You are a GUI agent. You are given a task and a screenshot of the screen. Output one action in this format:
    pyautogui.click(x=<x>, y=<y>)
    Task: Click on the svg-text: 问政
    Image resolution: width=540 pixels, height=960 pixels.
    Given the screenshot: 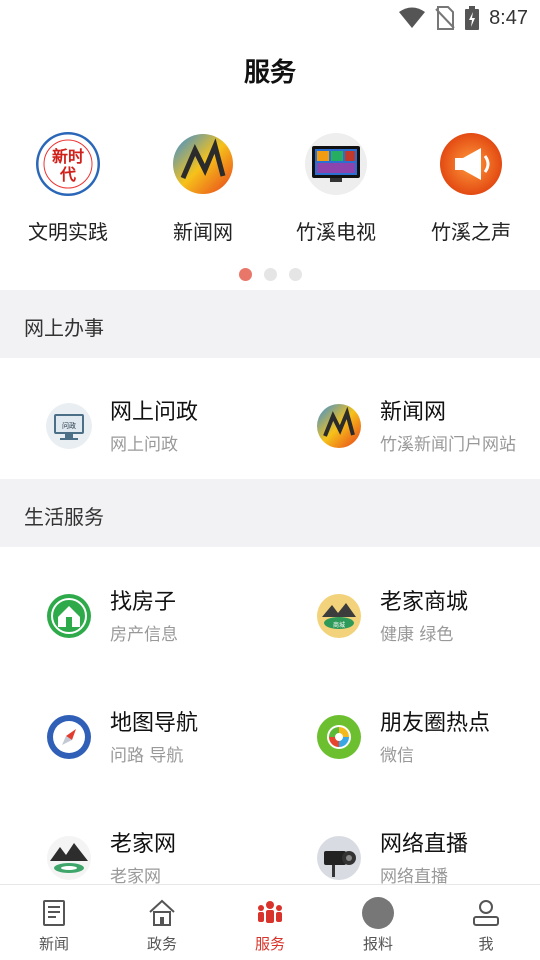 What is the action you would take?
    pyautogui.click(x=69, y=425)
    